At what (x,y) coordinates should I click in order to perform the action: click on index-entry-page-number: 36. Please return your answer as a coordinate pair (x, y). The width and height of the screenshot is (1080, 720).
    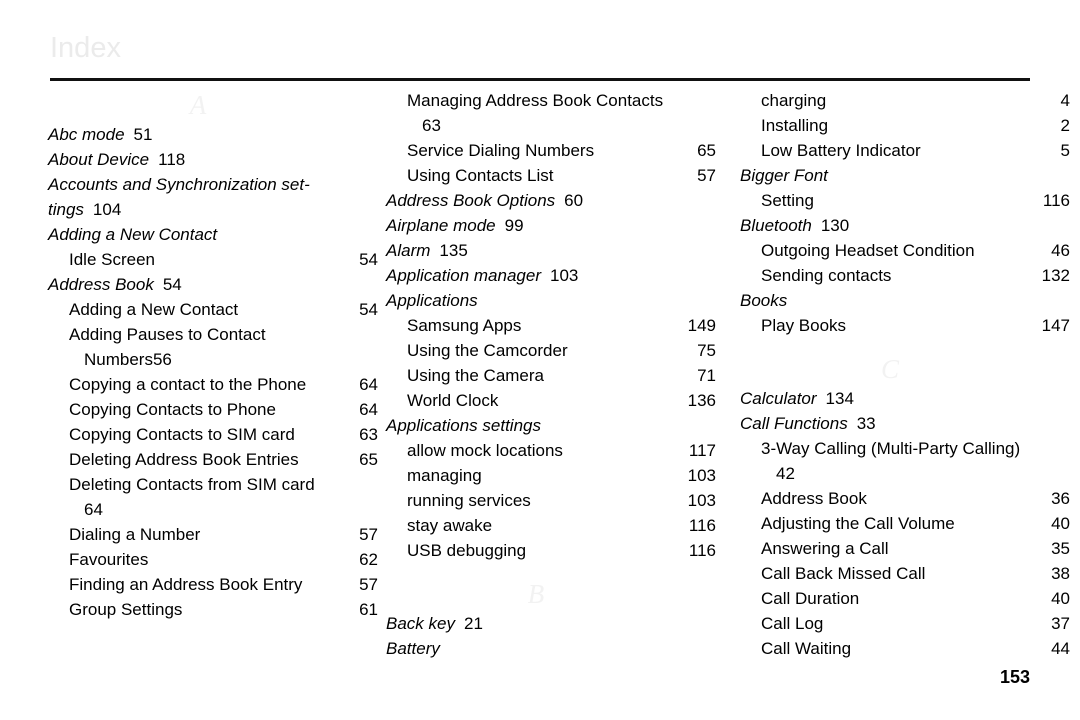
    Looking at the image, I should click on (1060, 498).